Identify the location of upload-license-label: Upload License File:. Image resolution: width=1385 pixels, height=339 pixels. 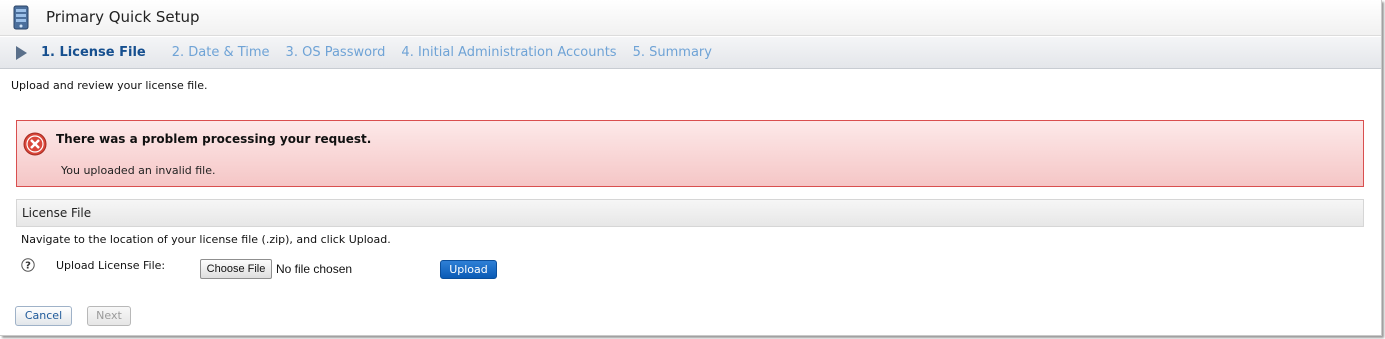
(111, 265).